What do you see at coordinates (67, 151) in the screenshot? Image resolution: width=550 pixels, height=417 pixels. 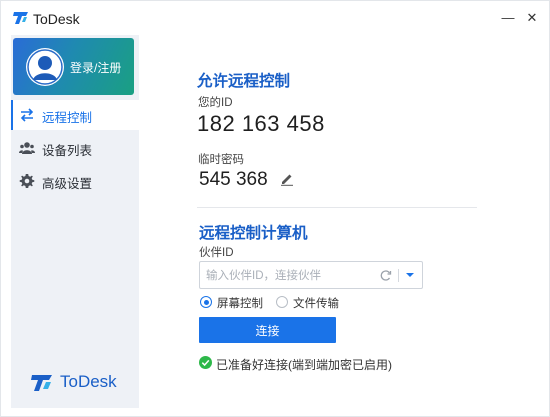 I see `sidebar-item-label: 设备列表` at bounding box center [67, 151].